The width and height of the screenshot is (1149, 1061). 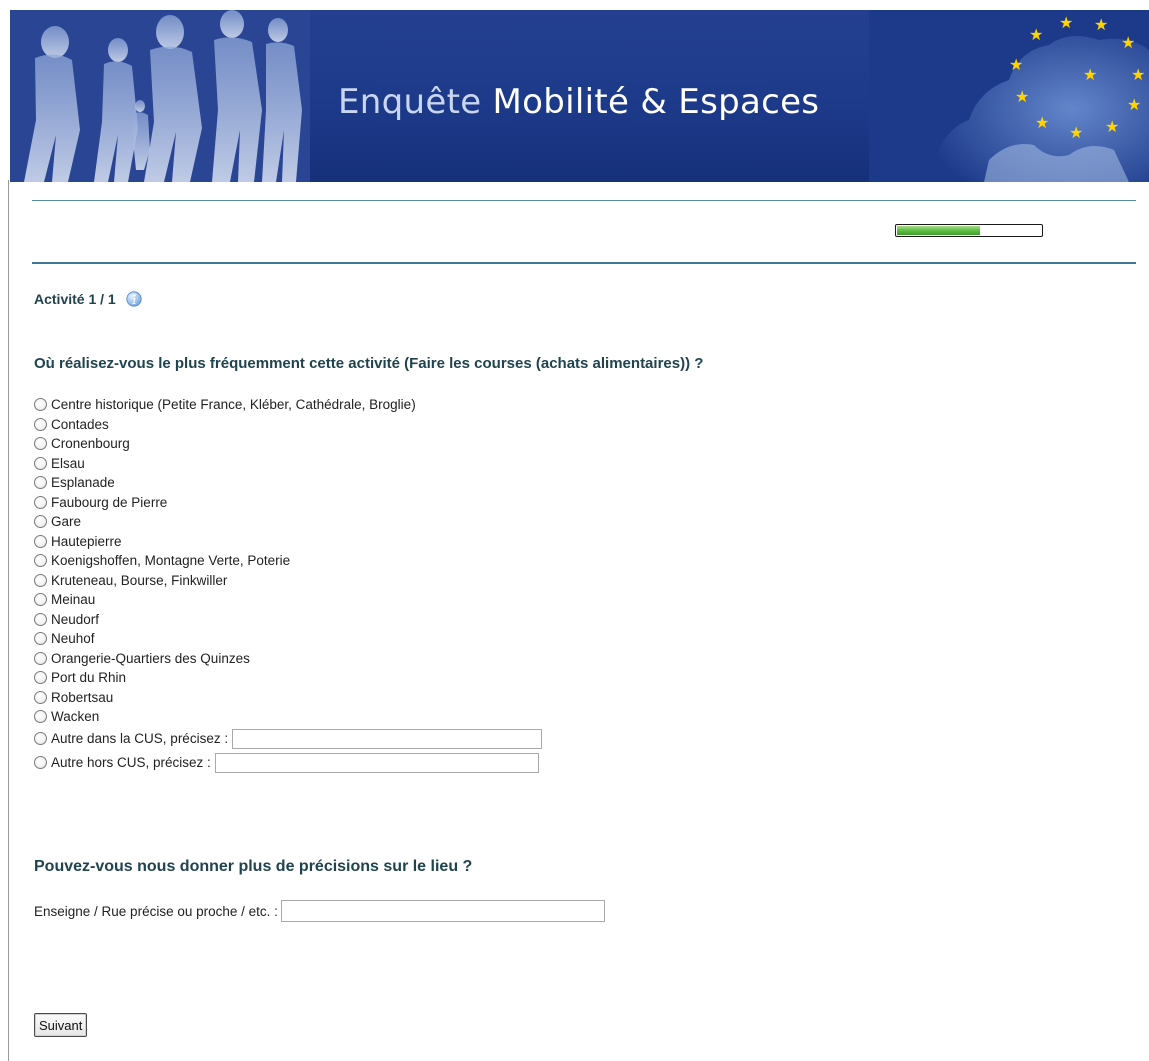 I want to click on option-label: Koenigshoffen, Montagne Verte, Poterie, so click(x=171, y=561).